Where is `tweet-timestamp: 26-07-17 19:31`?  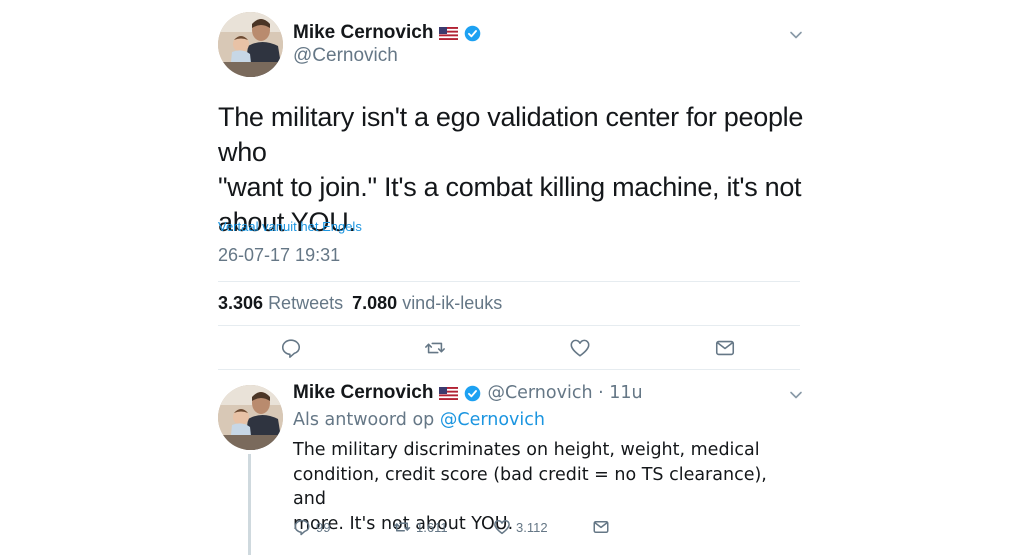 tweet-timestamp: 26-07-17 19:31 is located at coordinates (279, 255).